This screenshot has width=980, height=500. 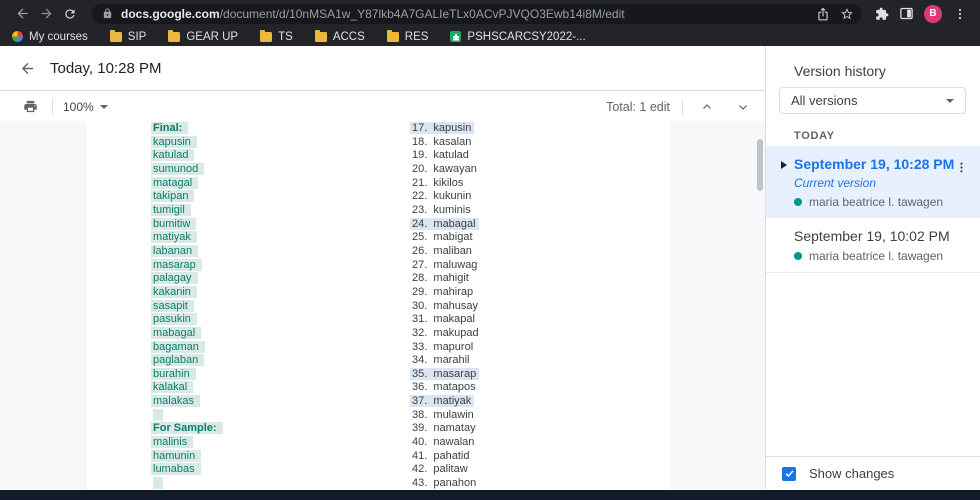 I want to click on browser-back-button, so click(x=22, y=14).